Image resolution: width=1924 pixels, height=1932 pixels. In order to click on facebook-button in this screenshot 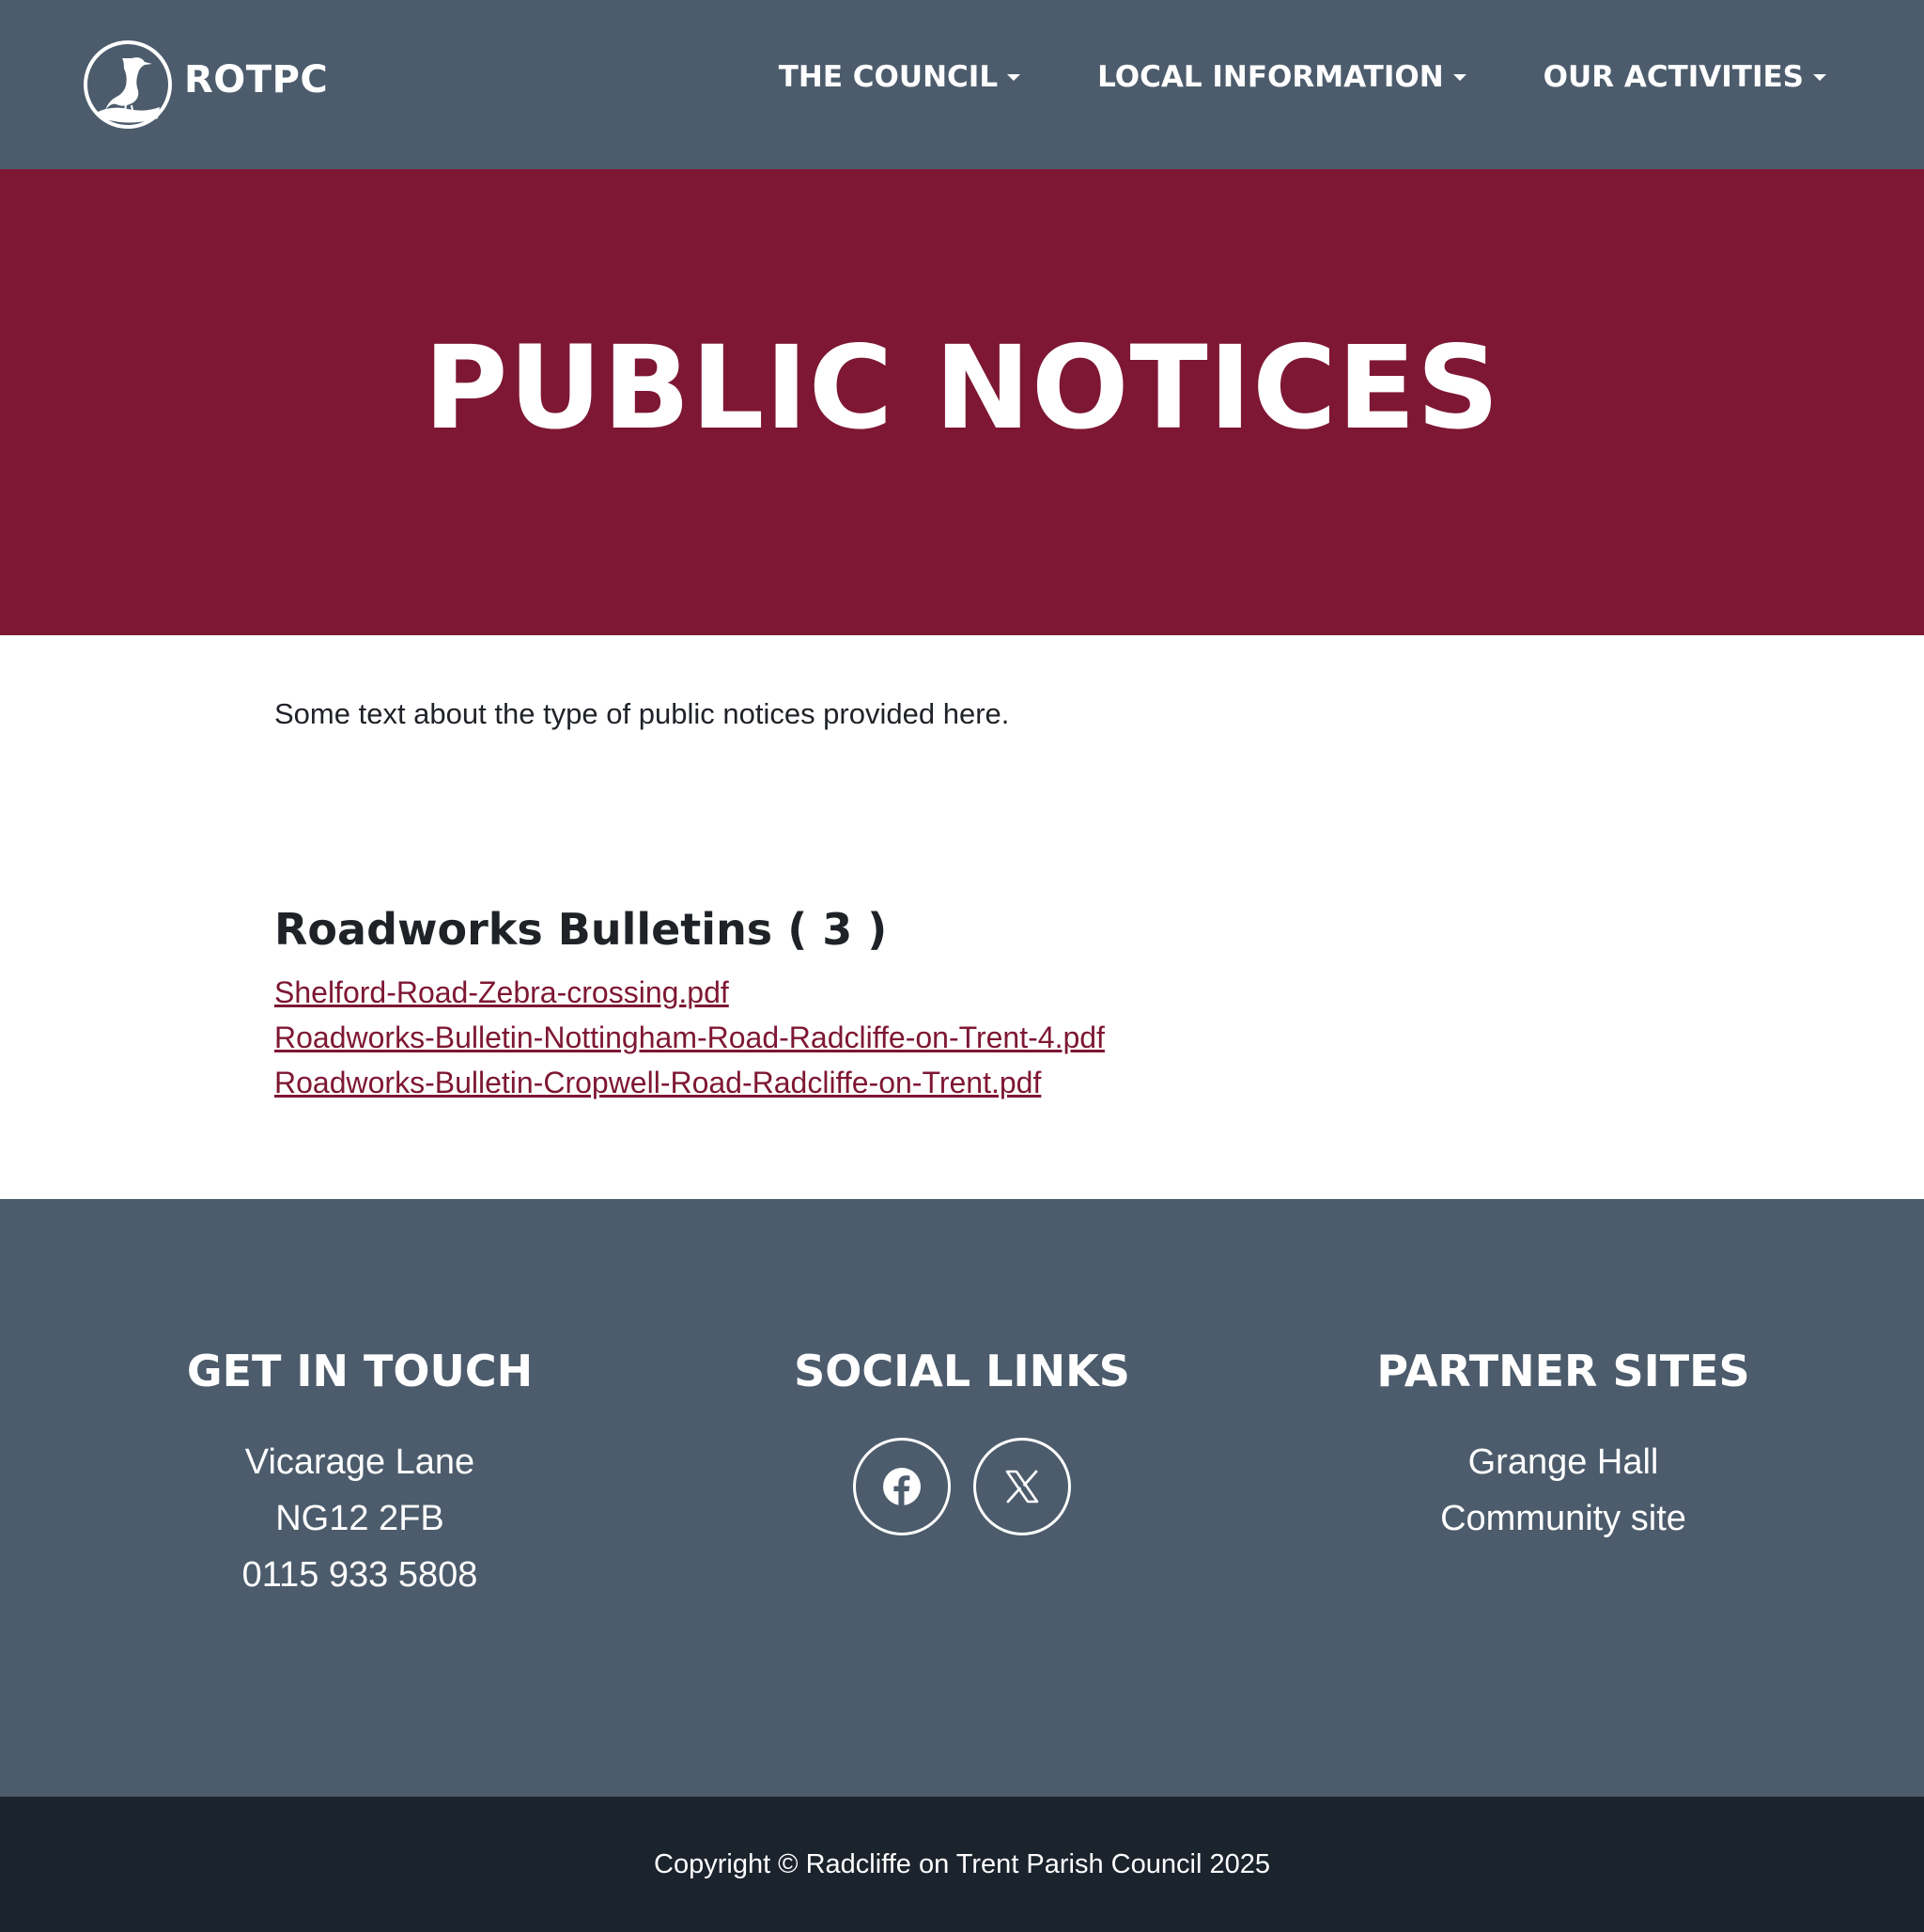, I will do `click(902, 1486)`.